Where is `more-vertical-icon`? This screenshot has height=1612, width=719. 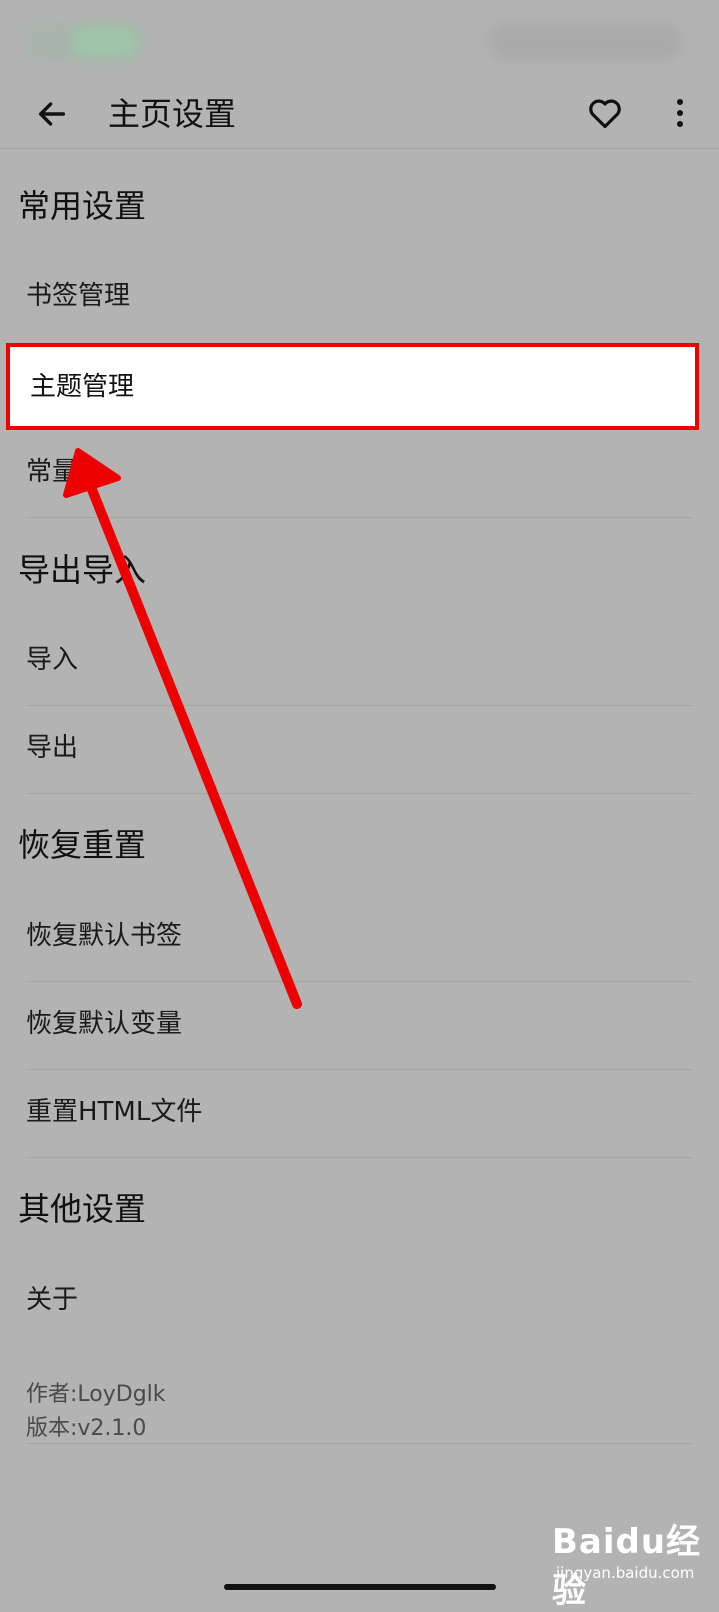 more-vertical-icon is located at coordinates (680, 113).